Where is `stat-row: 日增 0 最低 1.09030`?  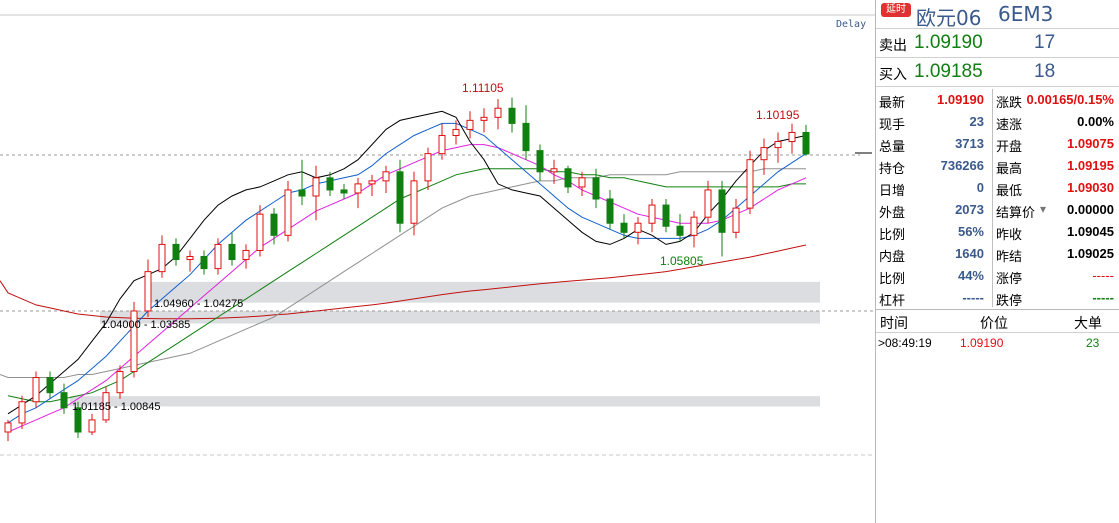
stat-row: 日增 0 最低 1.09030 is located at coordinates (997, 188).